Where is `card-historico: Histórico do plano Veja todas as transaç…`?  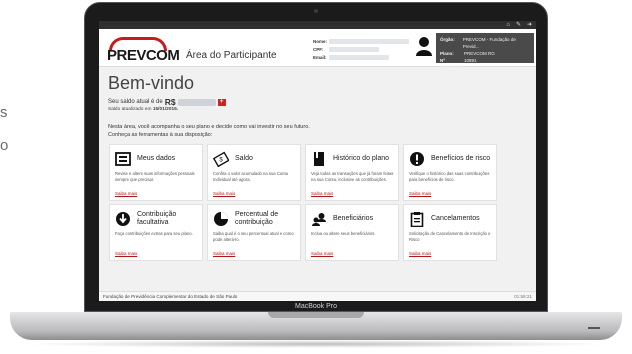 card-historico: Histórico do plano Veja todas as transaç… is located at coordinates (352, 172).